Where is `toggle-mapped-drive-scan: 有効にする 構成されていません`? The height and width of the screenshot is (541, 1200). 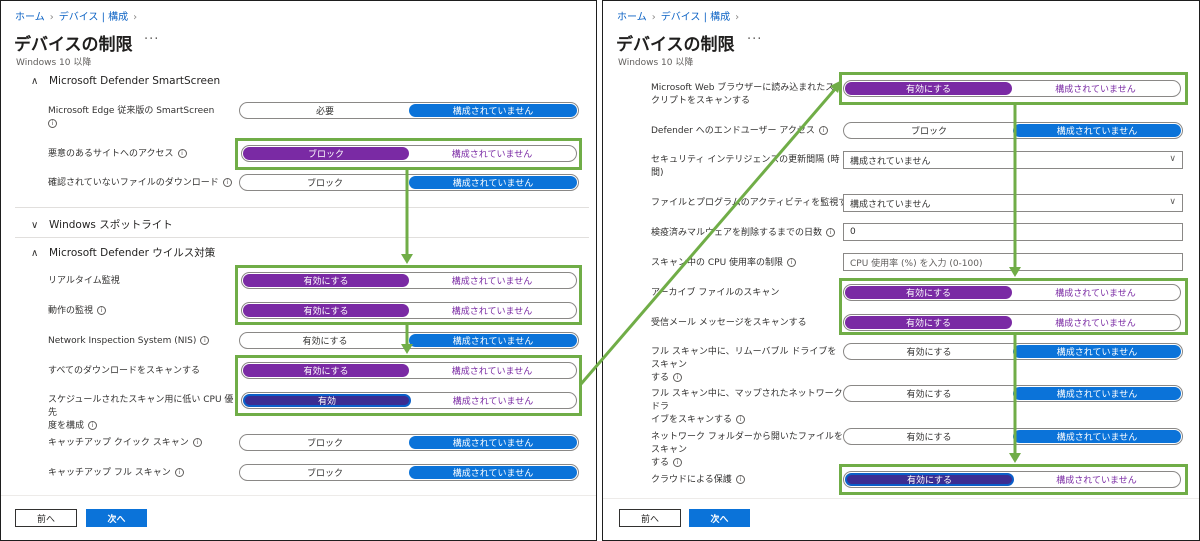
toggle-mapped-drive-scan: 有効にする 構成されていません is located at coordinates (1013, 393).